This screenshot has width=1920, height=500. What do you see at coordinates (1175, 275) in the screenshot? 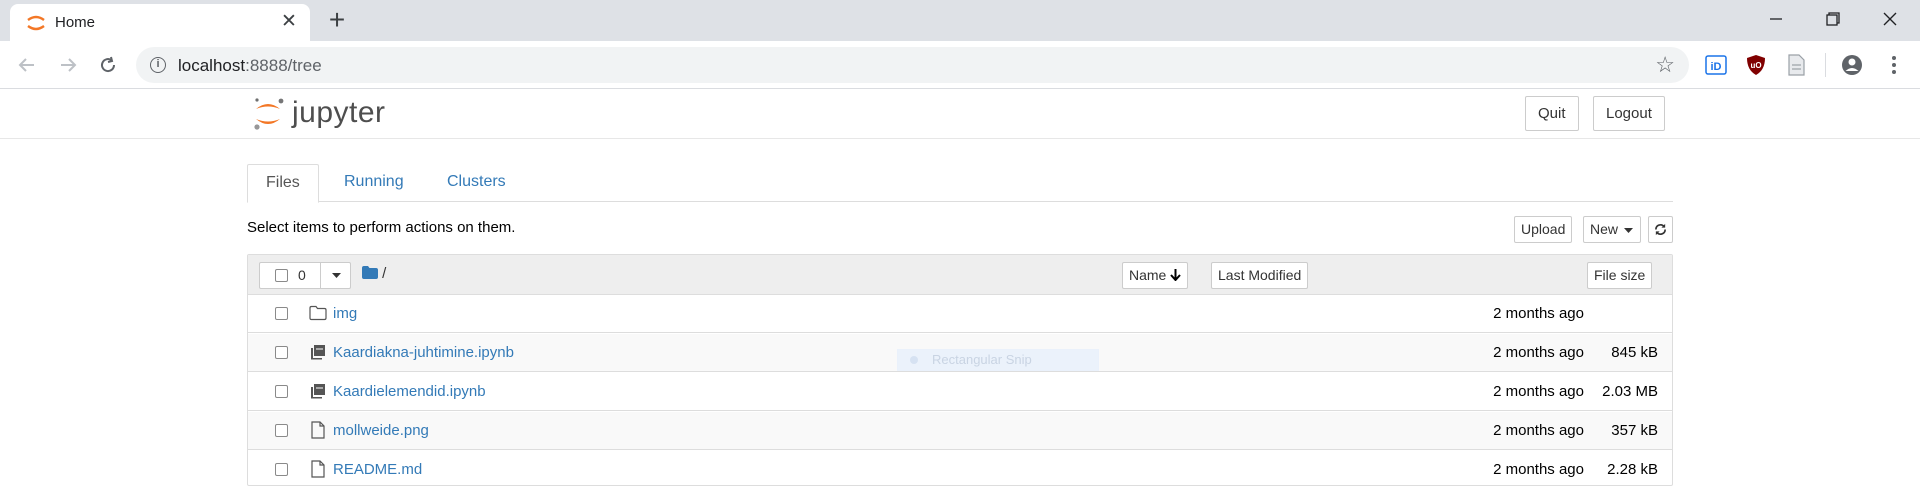
I see `arrow-down-icon` at bounding box center [1175, 275].